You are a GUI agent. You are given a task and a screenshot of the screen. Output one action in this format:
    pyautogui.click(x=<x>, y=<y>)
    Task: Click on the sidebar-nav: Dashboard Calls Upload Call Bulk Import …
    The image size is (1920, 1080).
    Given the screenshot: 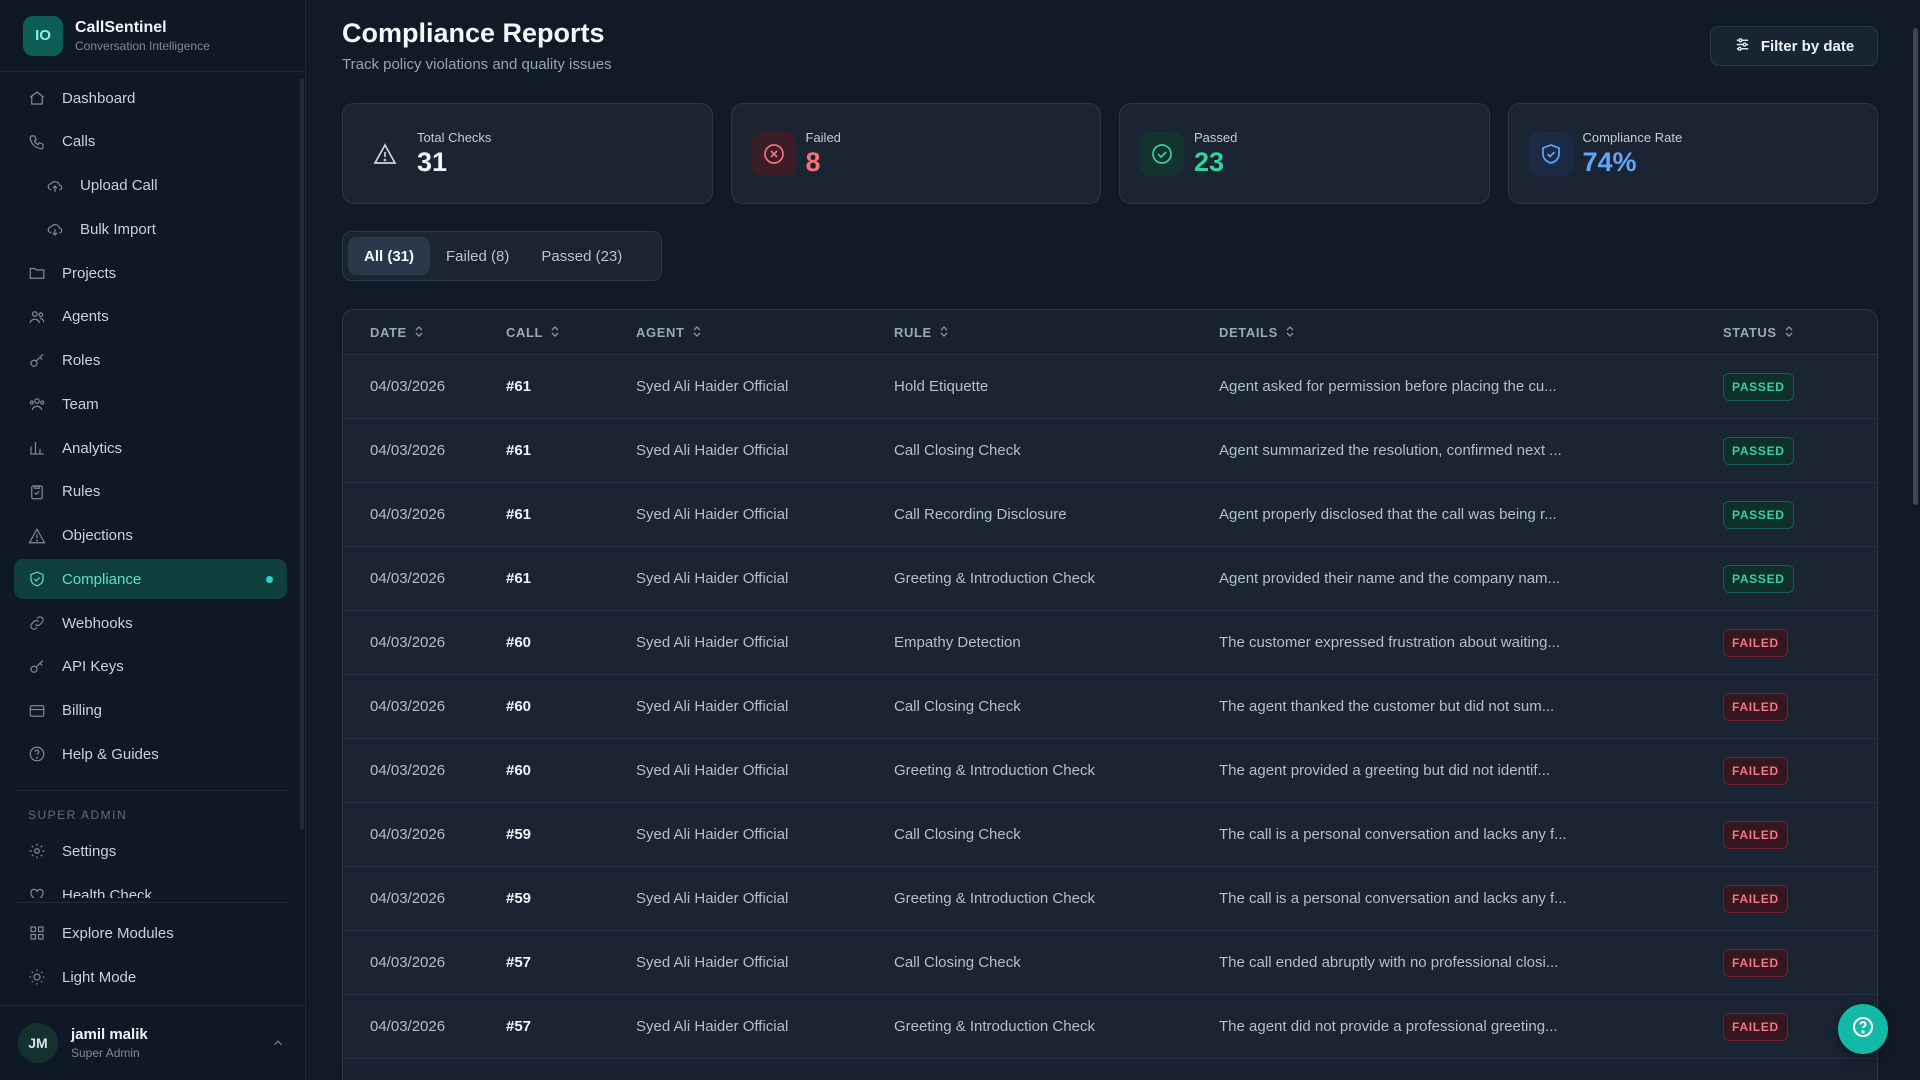 What is the action you would take?
    pyautogui.click(x=150, y=488)
    